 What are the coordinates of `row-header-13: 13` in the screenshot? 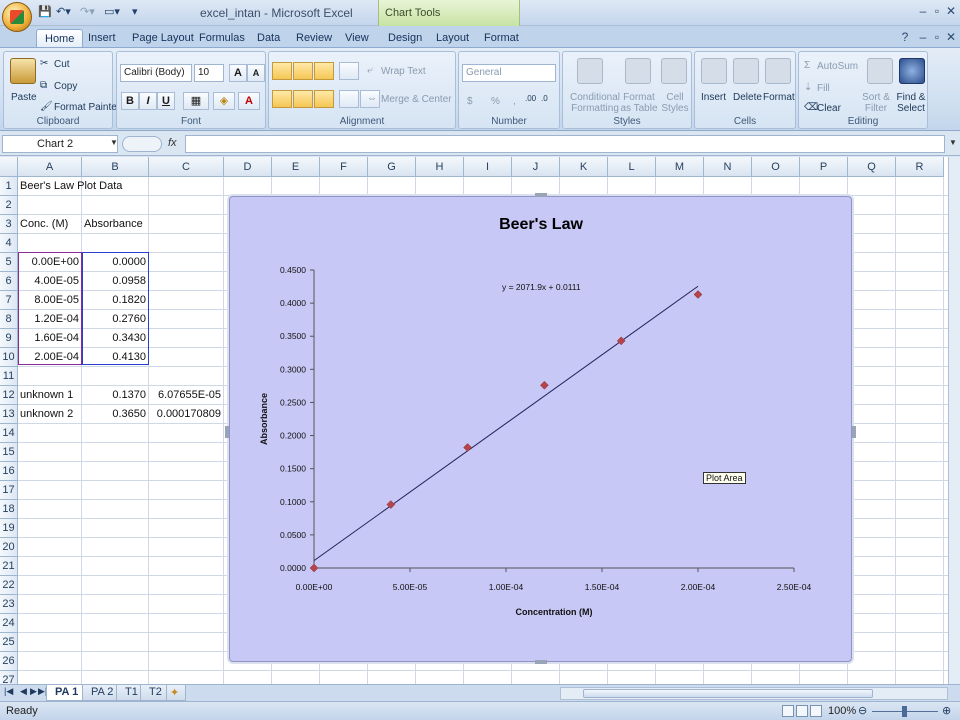 It's located at (9, 414).